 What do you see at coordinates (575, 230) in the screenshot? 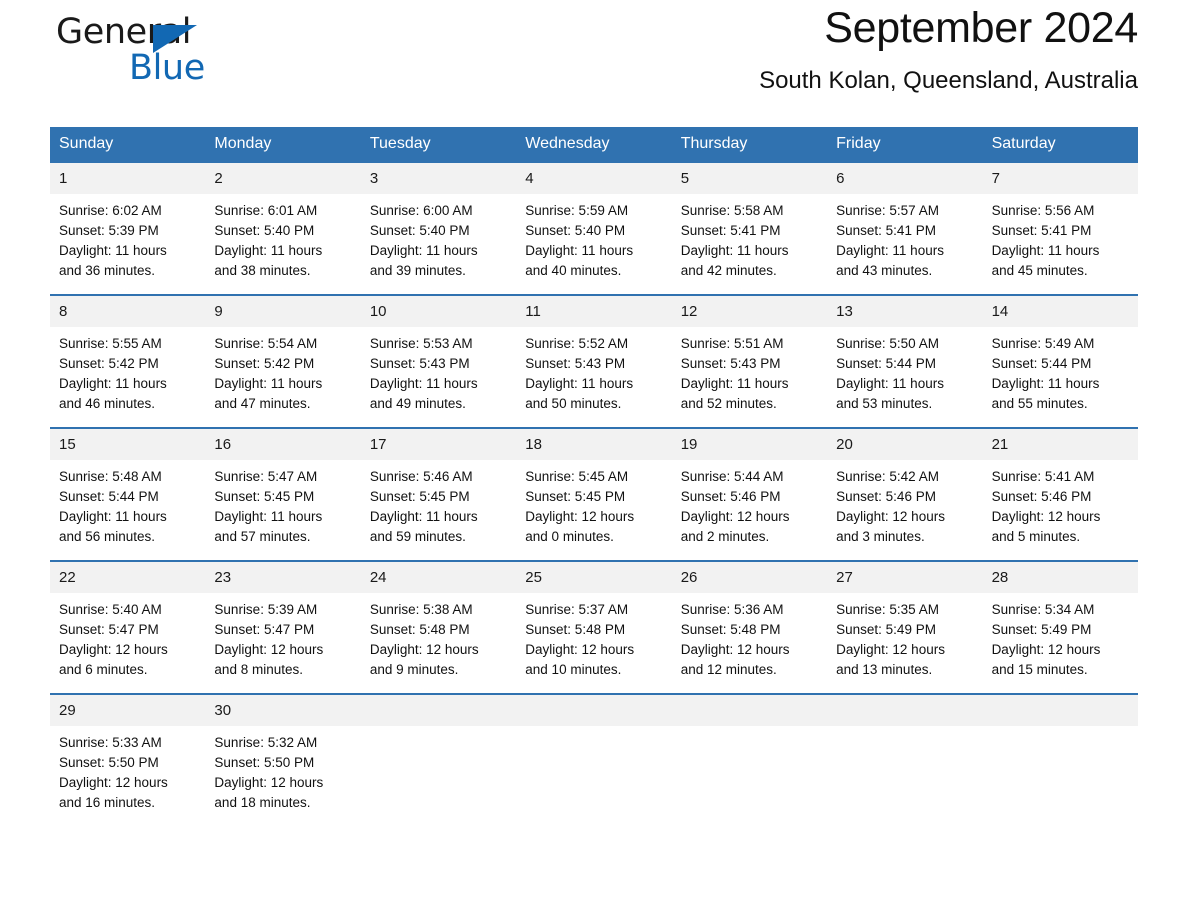
I see `sunset-text: Sunset: 5:40 PM` at bounding box center [575, 230].